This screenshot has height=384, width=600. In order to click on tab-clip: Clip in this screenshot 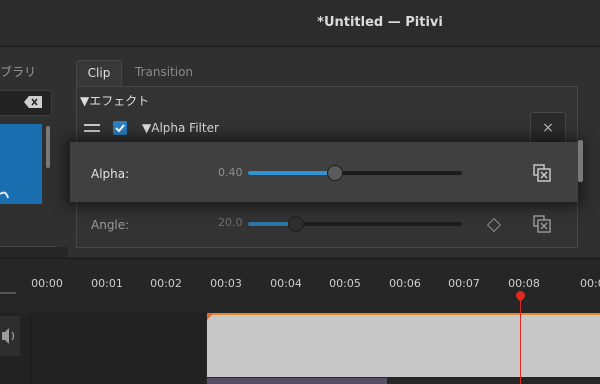, I will do `click(99, 73)`.